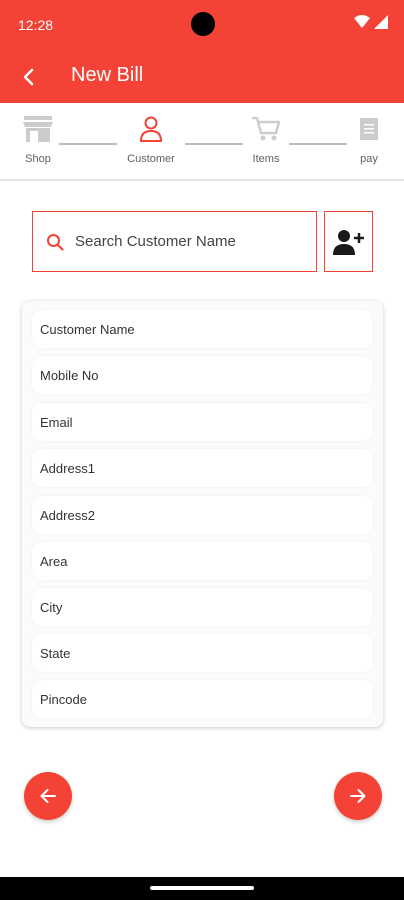 The height and width of the screenshot is (900, 404). I want to click on step-label: Customer, so click(151, 159).